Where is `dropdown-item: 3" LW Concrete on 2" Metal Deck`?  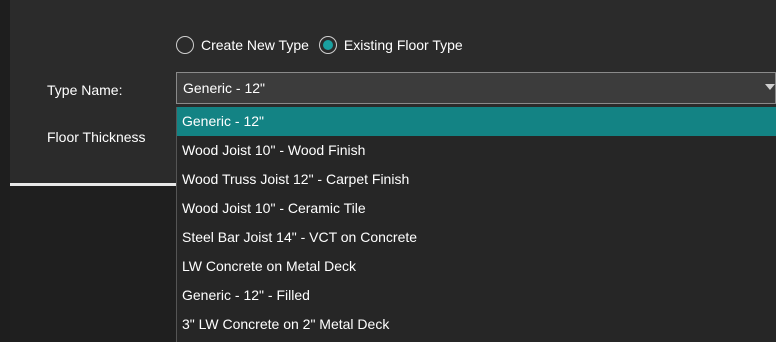 dropdown-item: 3" LW Concrete on 2" Metal Deck is located at coordinates (476, 324).